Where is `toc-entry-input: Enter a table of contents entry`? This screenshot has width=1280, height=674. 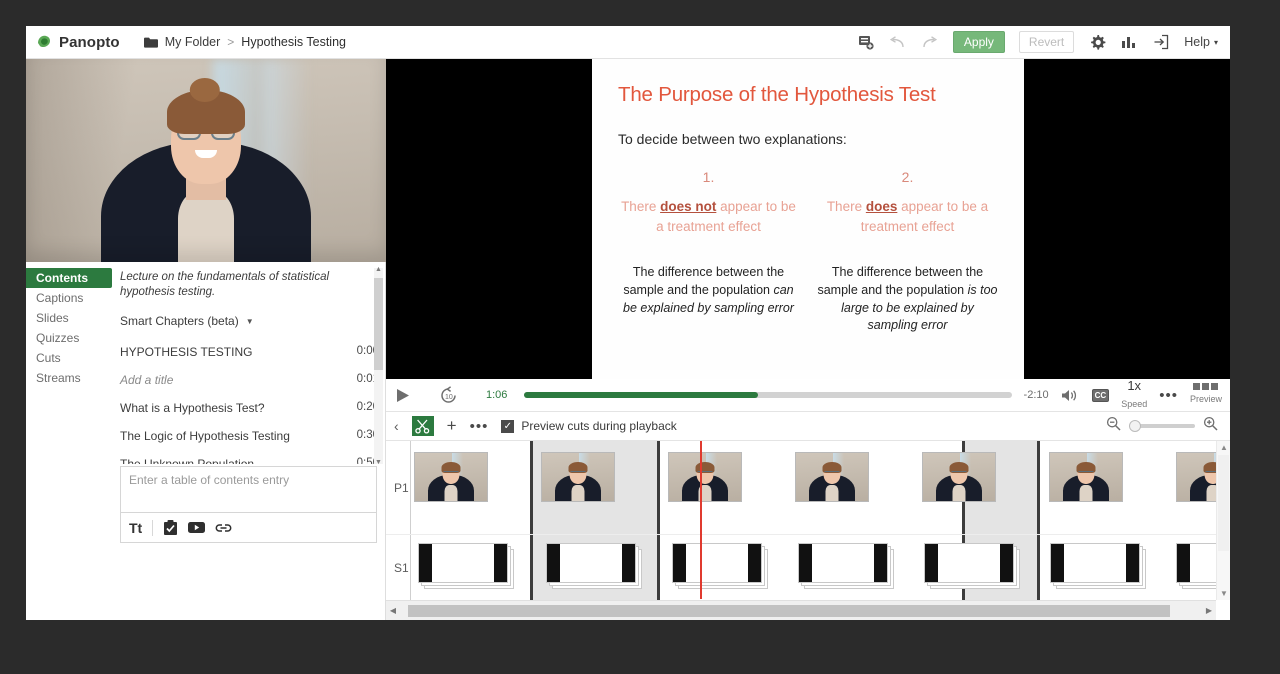
toc-entry-input: Enter a table of contents entry is located at coordinates (248, 489).